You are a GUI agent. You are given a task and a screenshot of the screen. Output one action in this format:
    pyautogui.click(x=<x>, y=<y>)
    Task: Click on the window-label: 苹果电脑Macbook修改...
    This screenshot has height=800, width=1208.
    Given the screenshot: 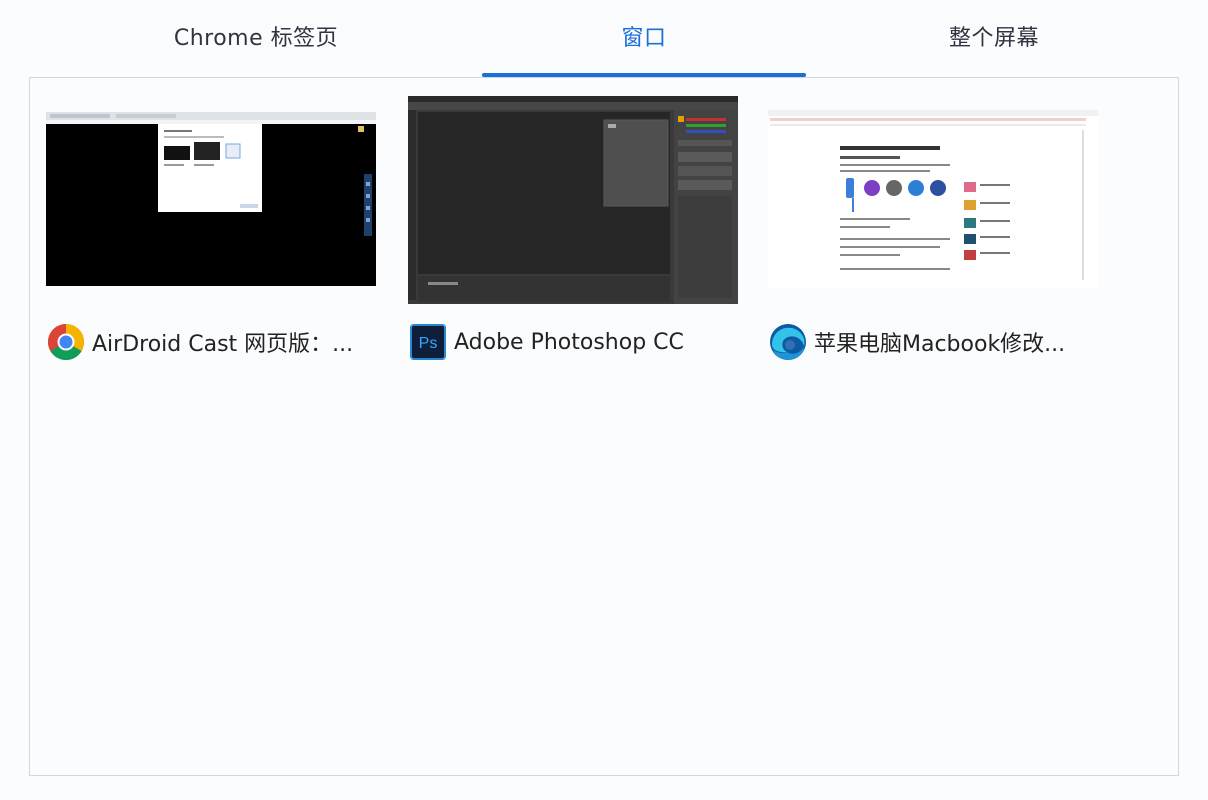 What is the action you would take?
    pyautogui.click(x=948, y=342)
    